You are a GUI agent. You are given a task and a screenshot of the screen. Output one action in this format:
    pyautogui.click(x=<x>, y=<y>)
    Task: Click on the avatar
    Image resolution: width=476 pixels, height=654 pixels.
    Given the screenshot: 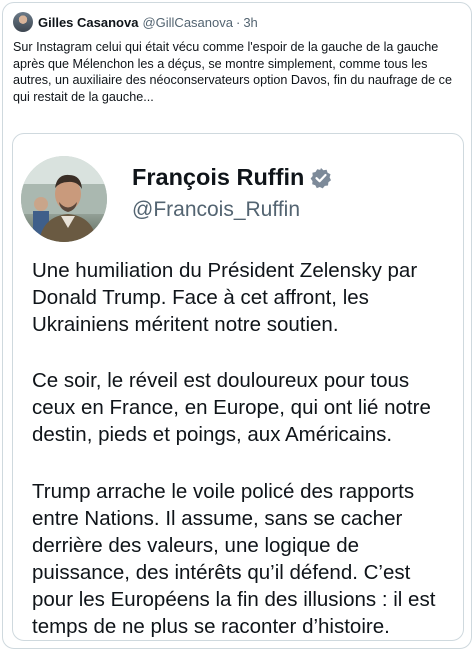 What is the action you would take?
    pyautogui.click(x=23, y=22)
    